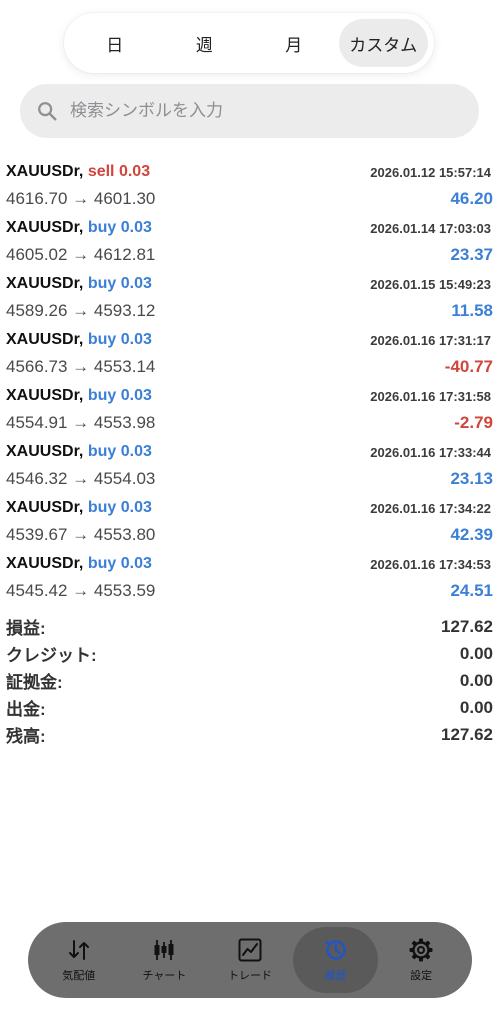 The height and width of the screenshot is (1024, 499). Describe the element at coordinates (81, 254) in the screenshot. I see `trade-prices: 4605.02 → 4612.81` at that location.